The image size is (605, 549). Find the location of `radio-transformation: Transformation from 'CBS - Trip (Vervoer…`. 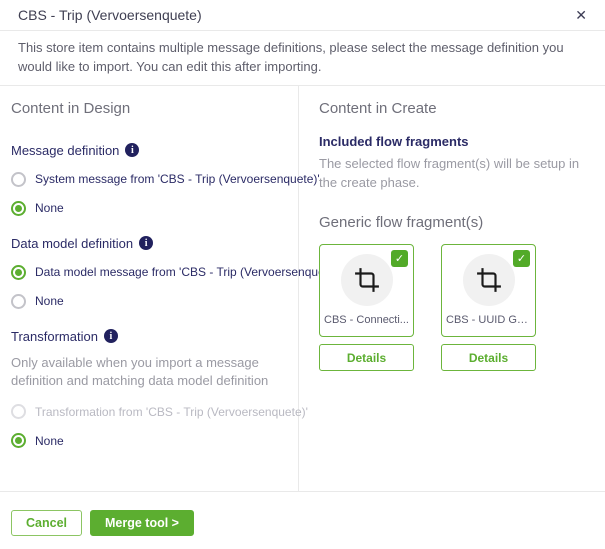

radio-transformation: Transformation from 'CBS - Trip (Vervoer… is located at coordinates (159, 412).